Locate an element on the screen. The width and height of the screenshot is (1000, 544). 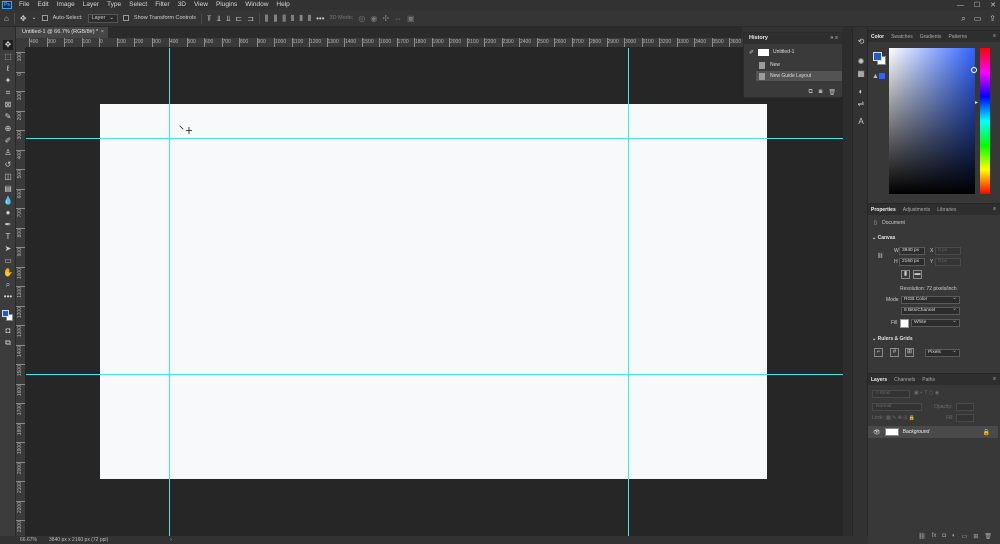
screen-mode-icon: ⧉ is located at coordinates (8, 343).